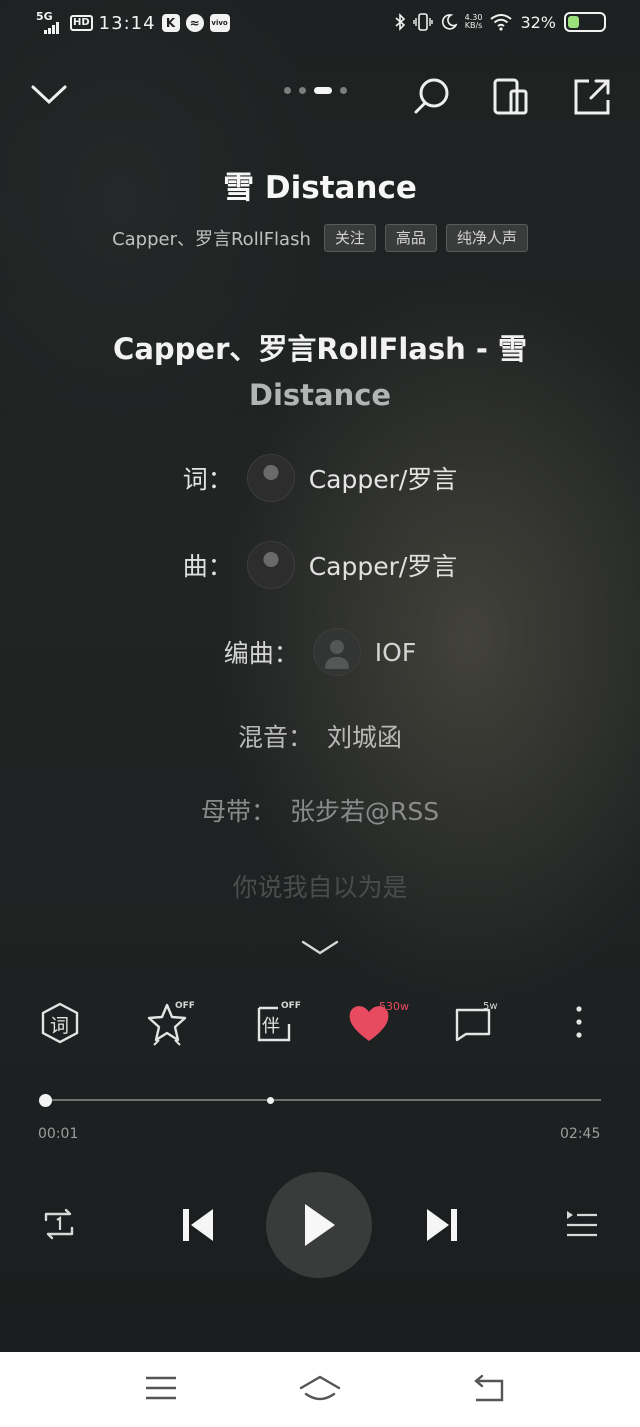 This screenshot has height=1427, width=640. Describe the element at coordinates (579, 1023) in the screenshot. I see `more-options-icon` at that location.